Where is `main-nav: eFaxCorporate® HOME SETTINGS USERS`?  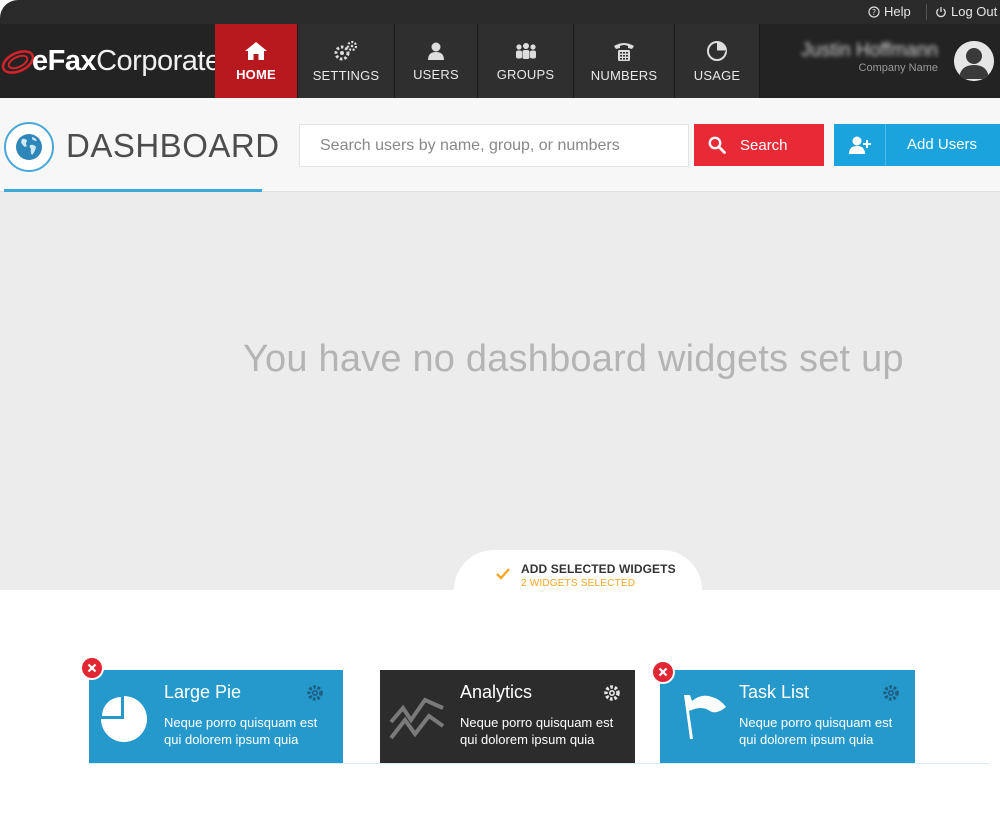 main-nav: eFaxCorporate® HOME SETTINGS USERS is located at coordinates (500, 61).